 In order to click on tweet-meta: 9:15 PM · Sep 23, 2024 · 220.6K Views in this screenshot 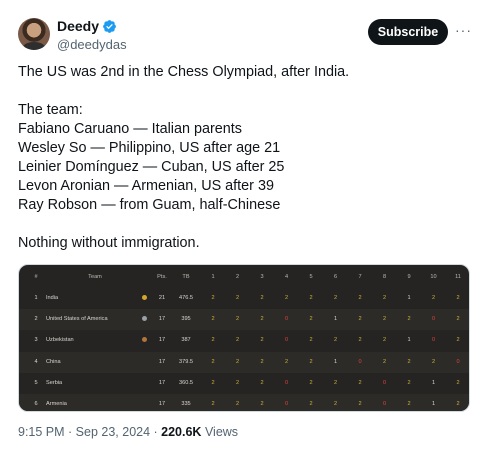, I will do `click(128, 432)`.